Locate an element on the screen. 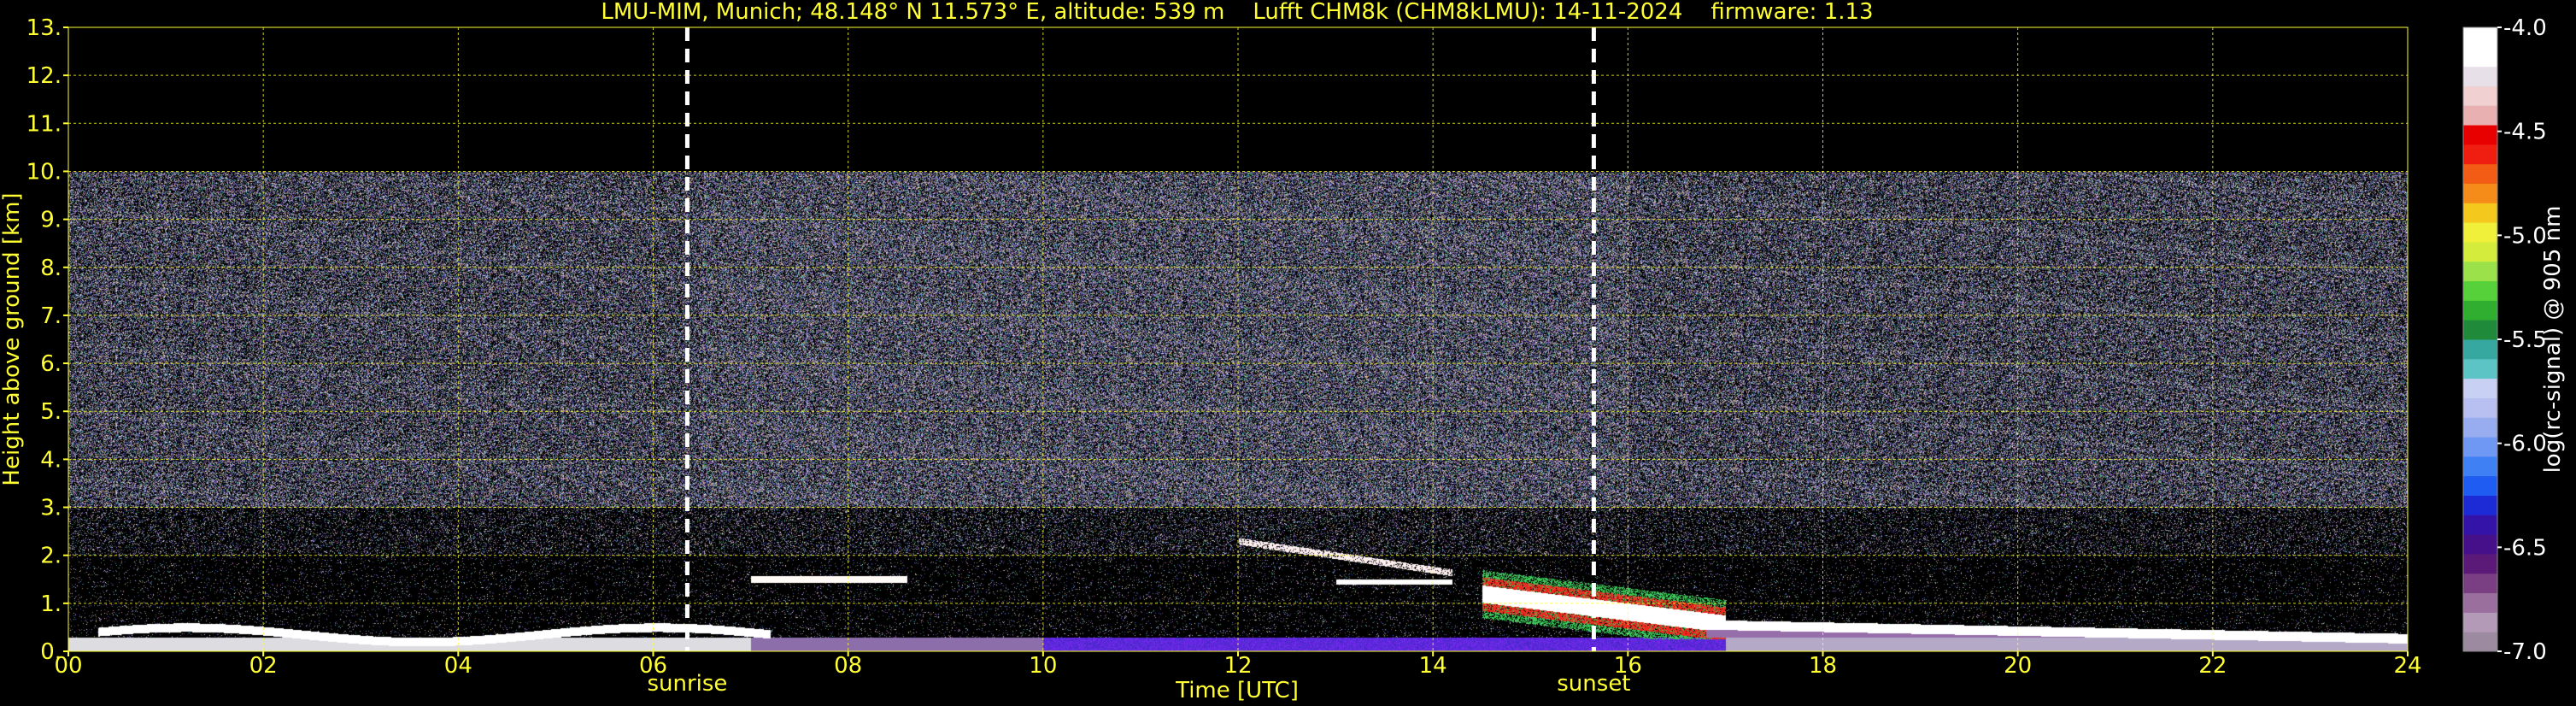  y-tick-label: 10. is located at coordinates (44, 172).